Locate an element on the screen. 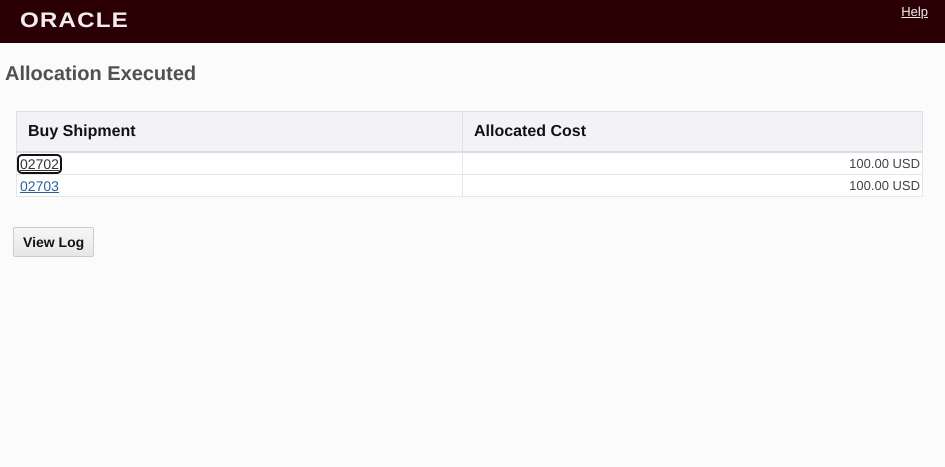 This screenshot has width=945, height=467. page-title: Allocation Executed is located at coordinates (101, 74).